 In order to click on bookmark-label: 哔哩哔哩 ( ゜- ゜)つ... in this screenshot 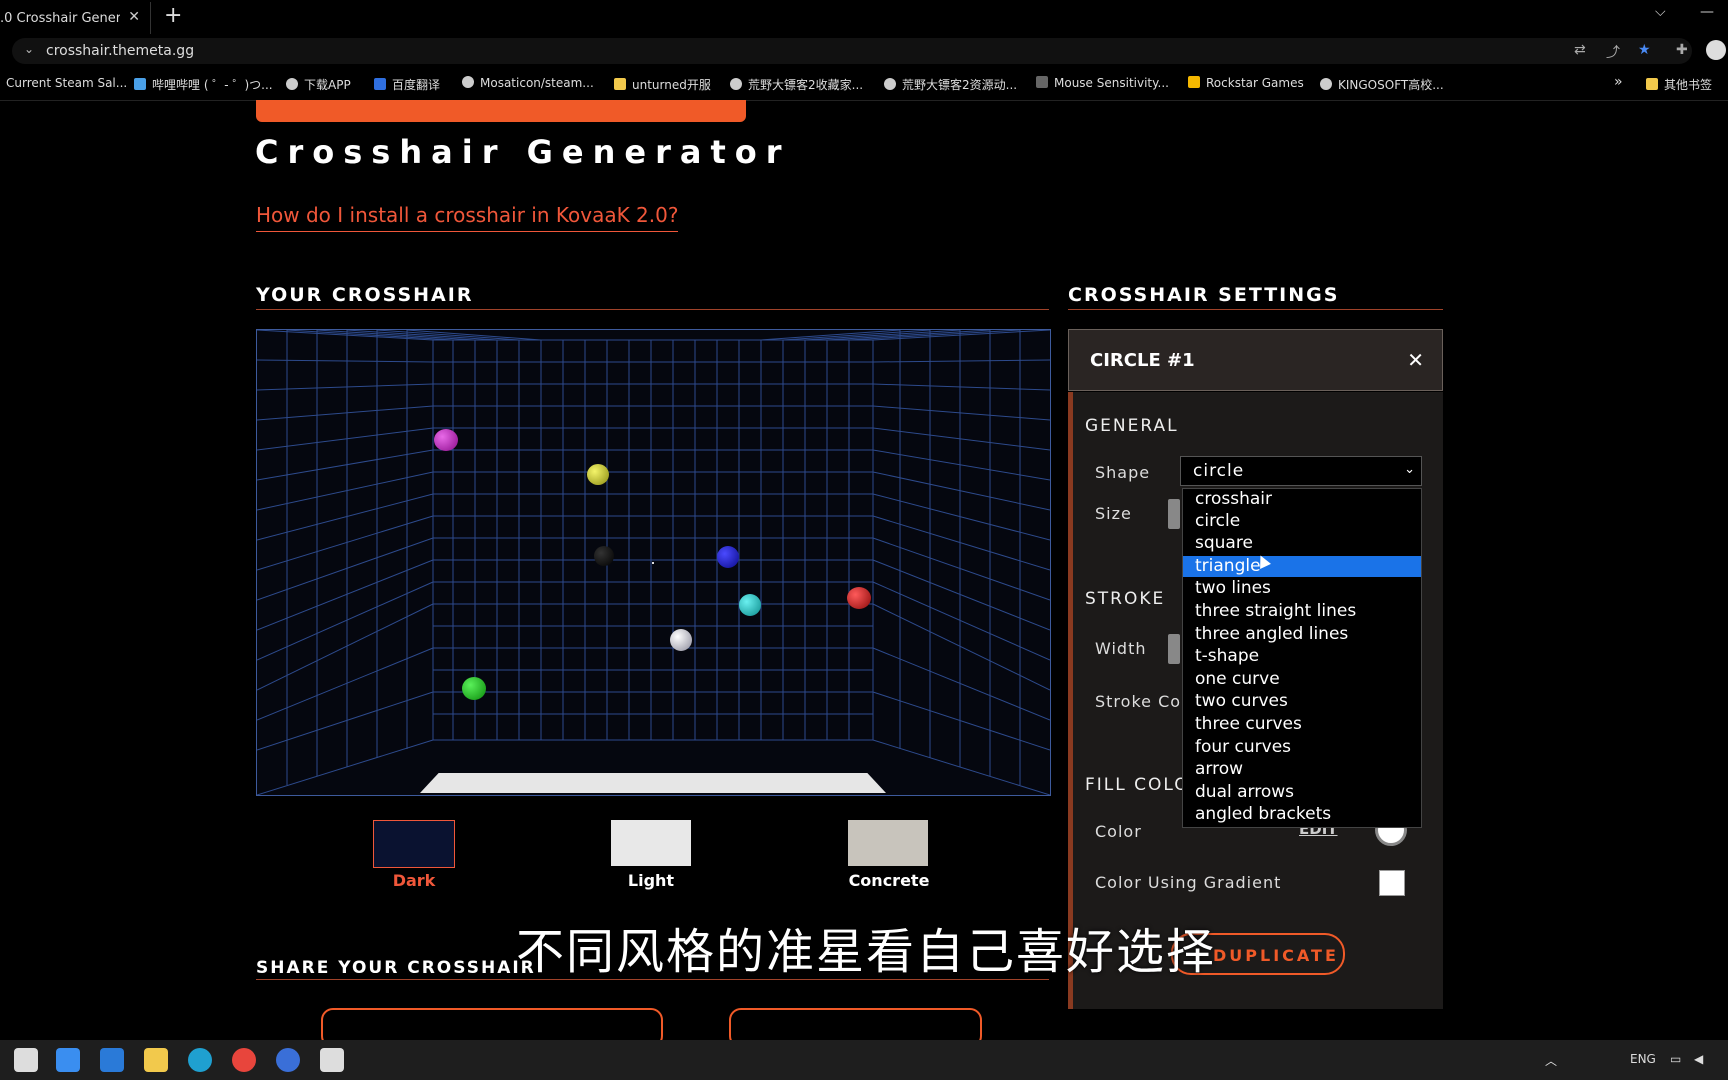, I will do `click(212, 85)`.